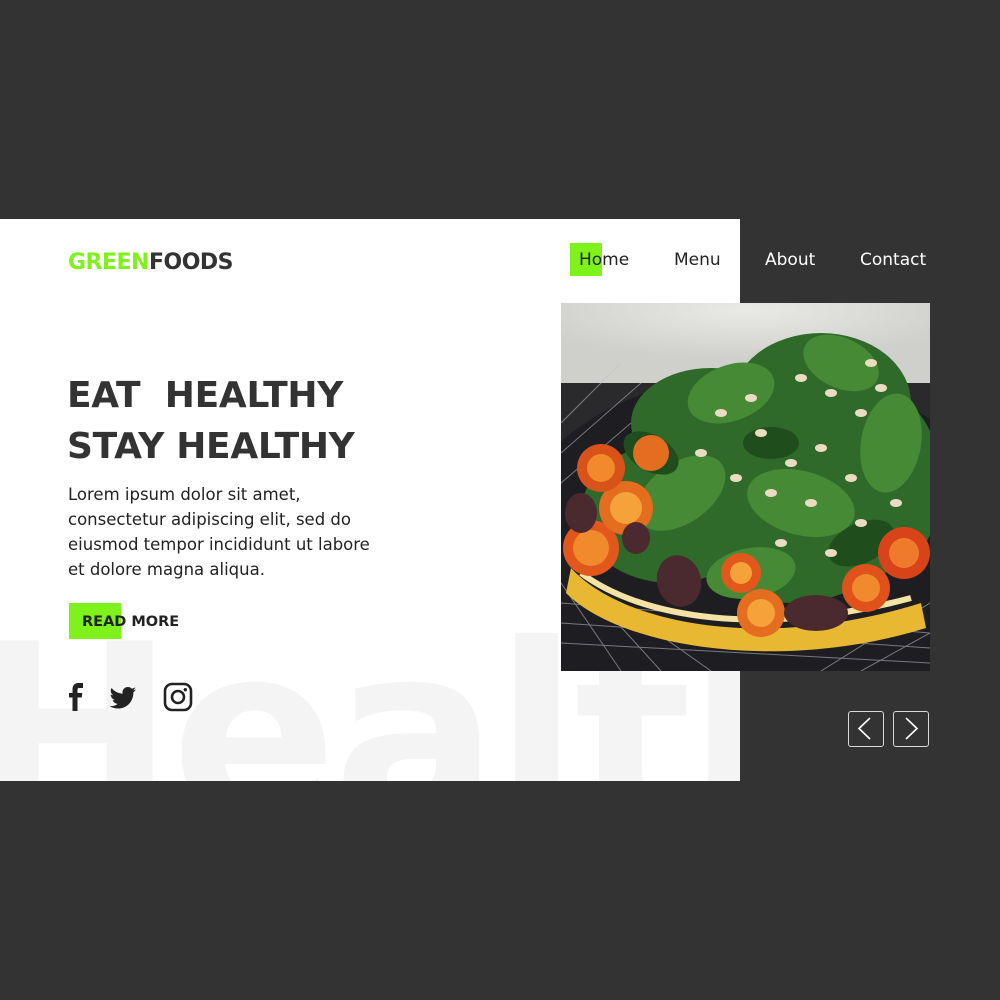  Describe the element at coordinates (130, 622) in the screenshot. I see `read-more-button: READ MORE` at that location.